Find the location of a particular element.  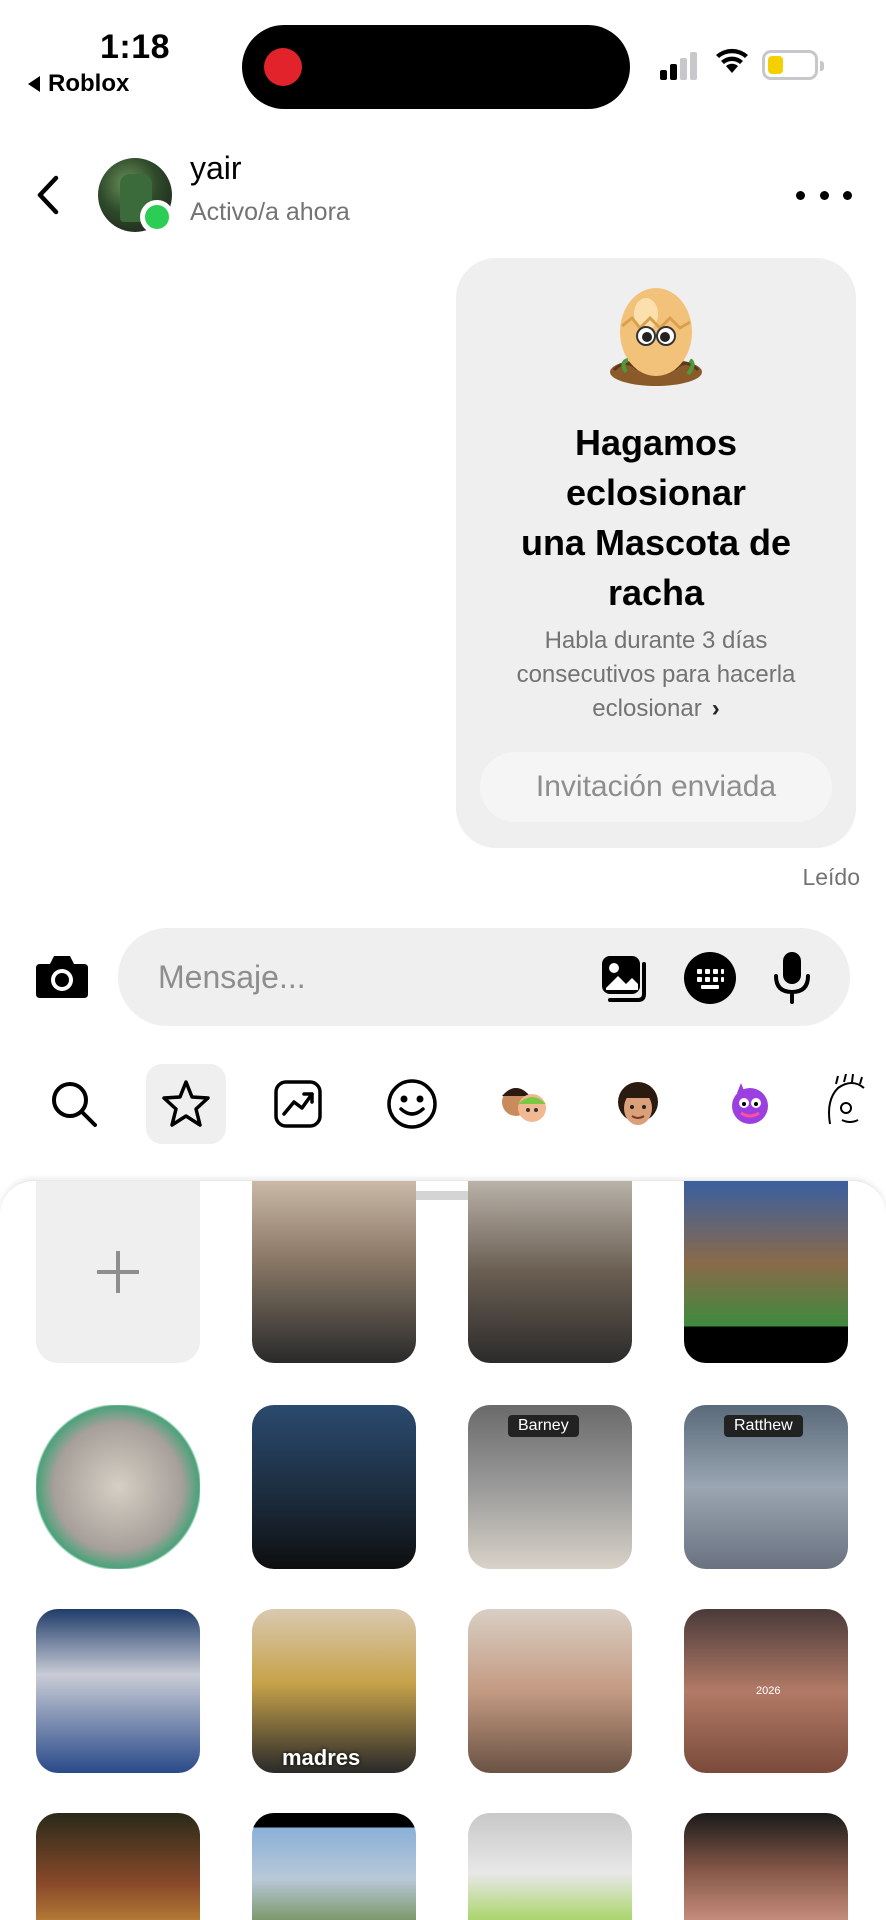

dynamic-island is located at coordinates (436, 67).